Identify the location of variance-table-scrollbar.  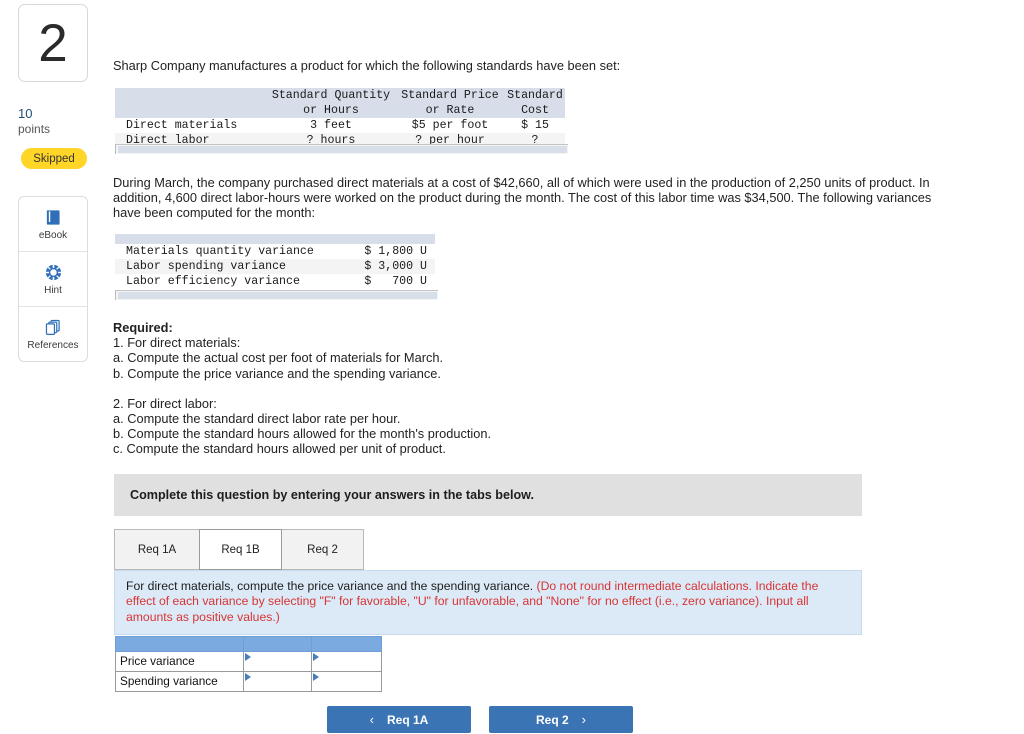
(276, 295).